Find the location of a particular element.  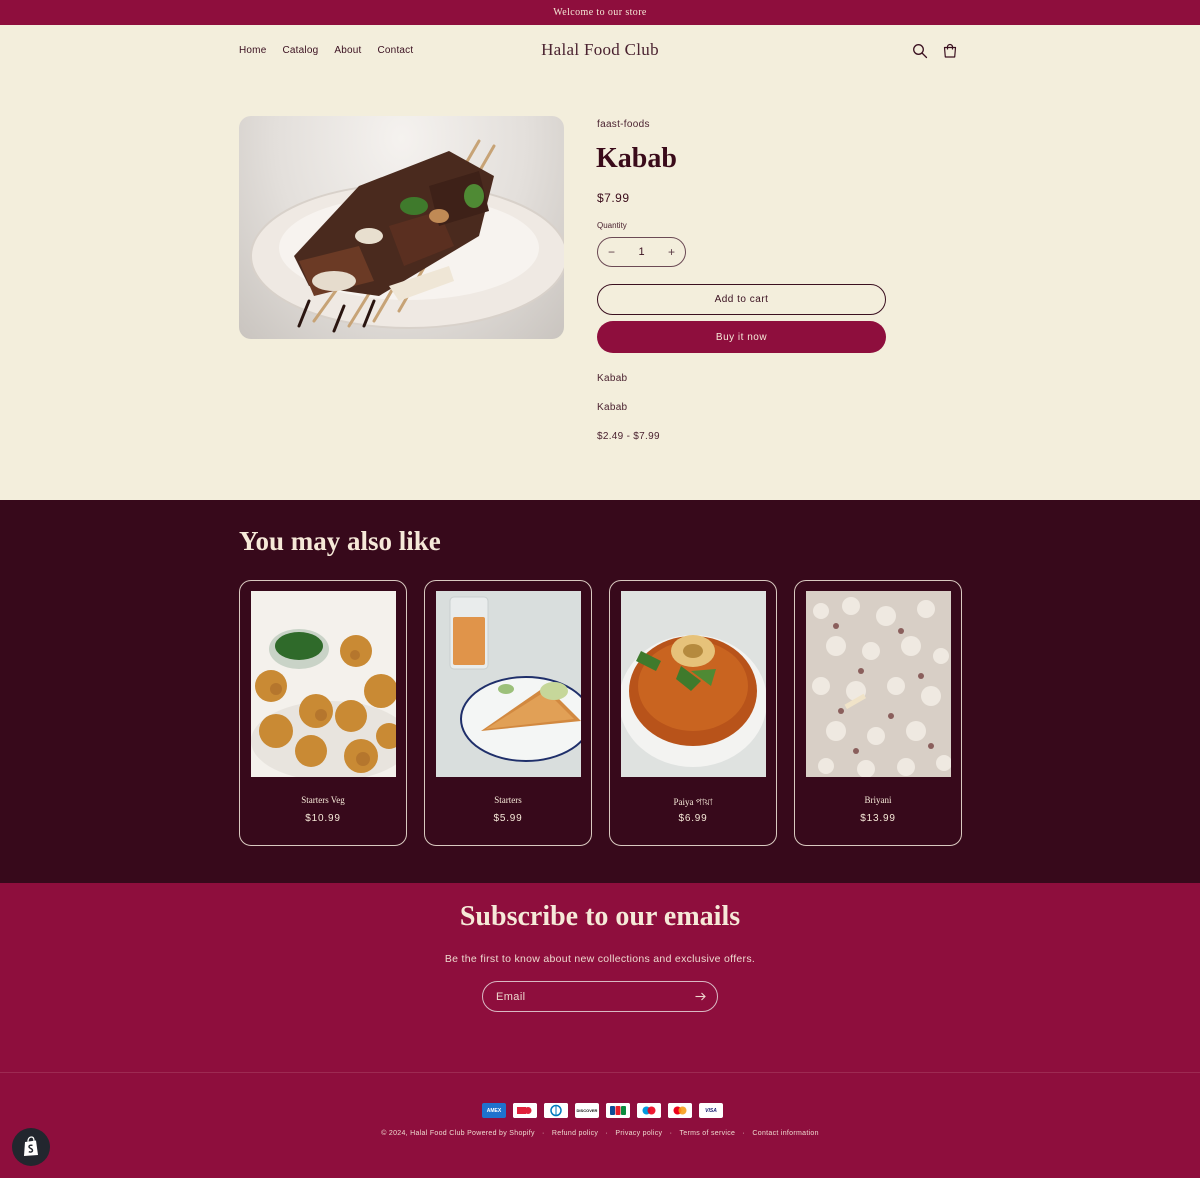

product-image is located at coordinates (401, 227).